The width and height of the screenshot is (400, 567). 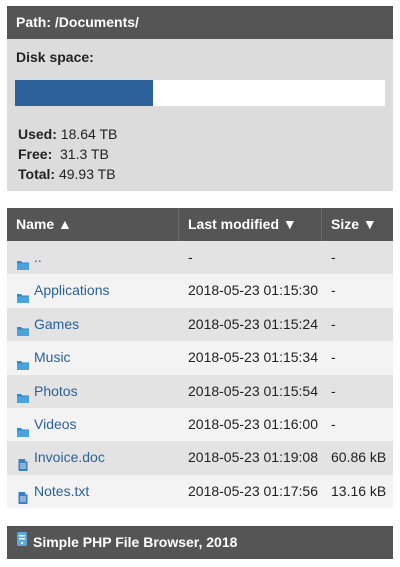 What do you see at coordinates (84, 154) in the screenshot?
I see `free-value: 31.3 TB` at bounding box center [84, 154].